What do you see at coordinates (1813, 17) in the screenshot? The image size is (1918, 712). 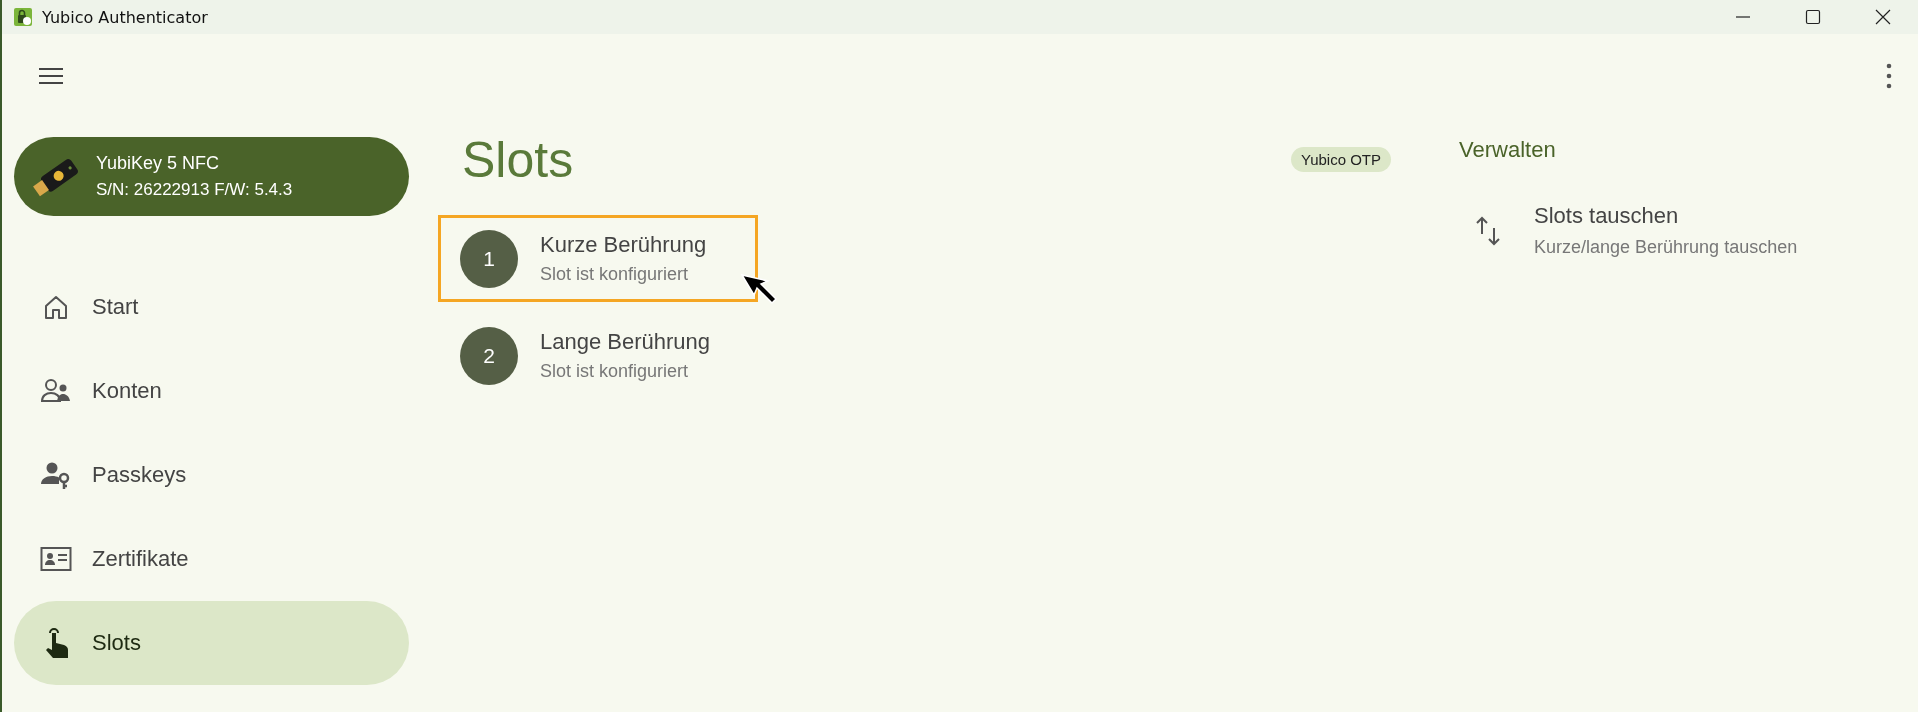 I see `maximize-icon` at bounding box center [1813, 17].